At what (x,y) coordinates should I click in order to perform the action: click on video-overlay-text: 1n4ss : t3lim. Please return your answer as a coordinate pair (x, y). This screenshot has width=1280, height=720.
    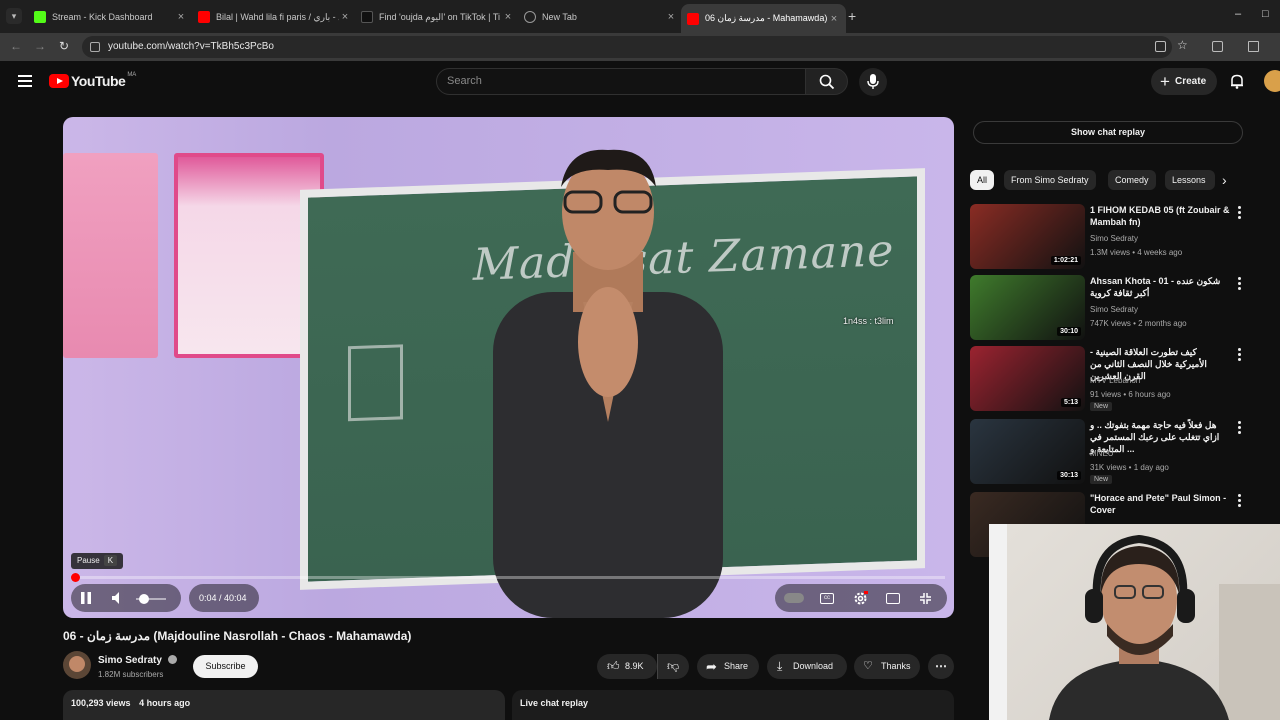
    Looking at the image, I should click on (868, 321).